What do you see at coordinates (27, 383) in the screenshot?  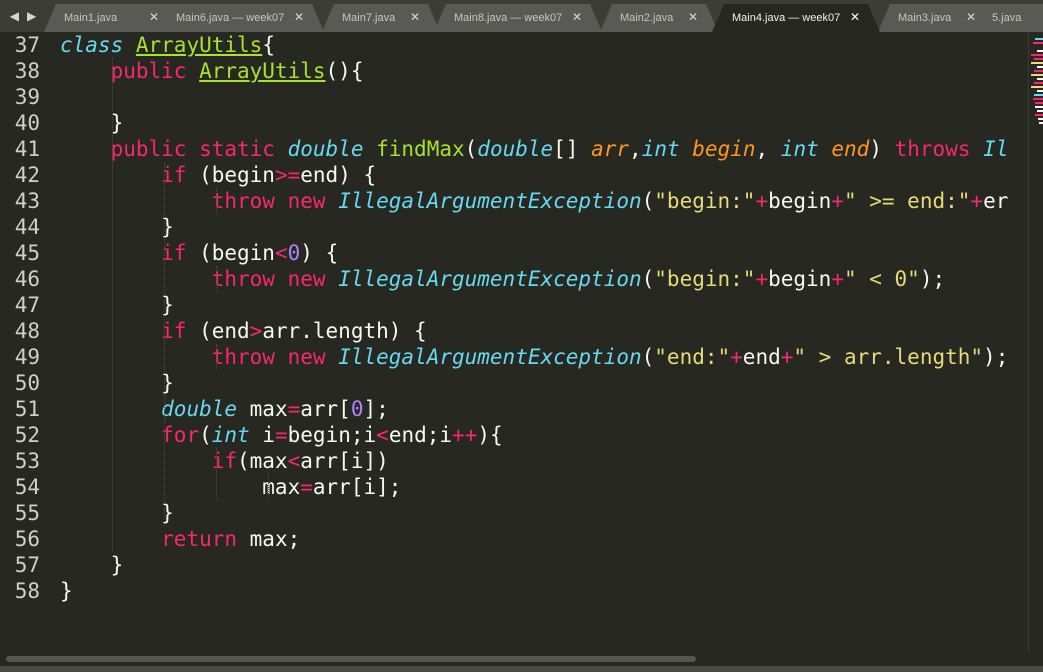 I see `line-number: 50` at bounding box center [27, 383].